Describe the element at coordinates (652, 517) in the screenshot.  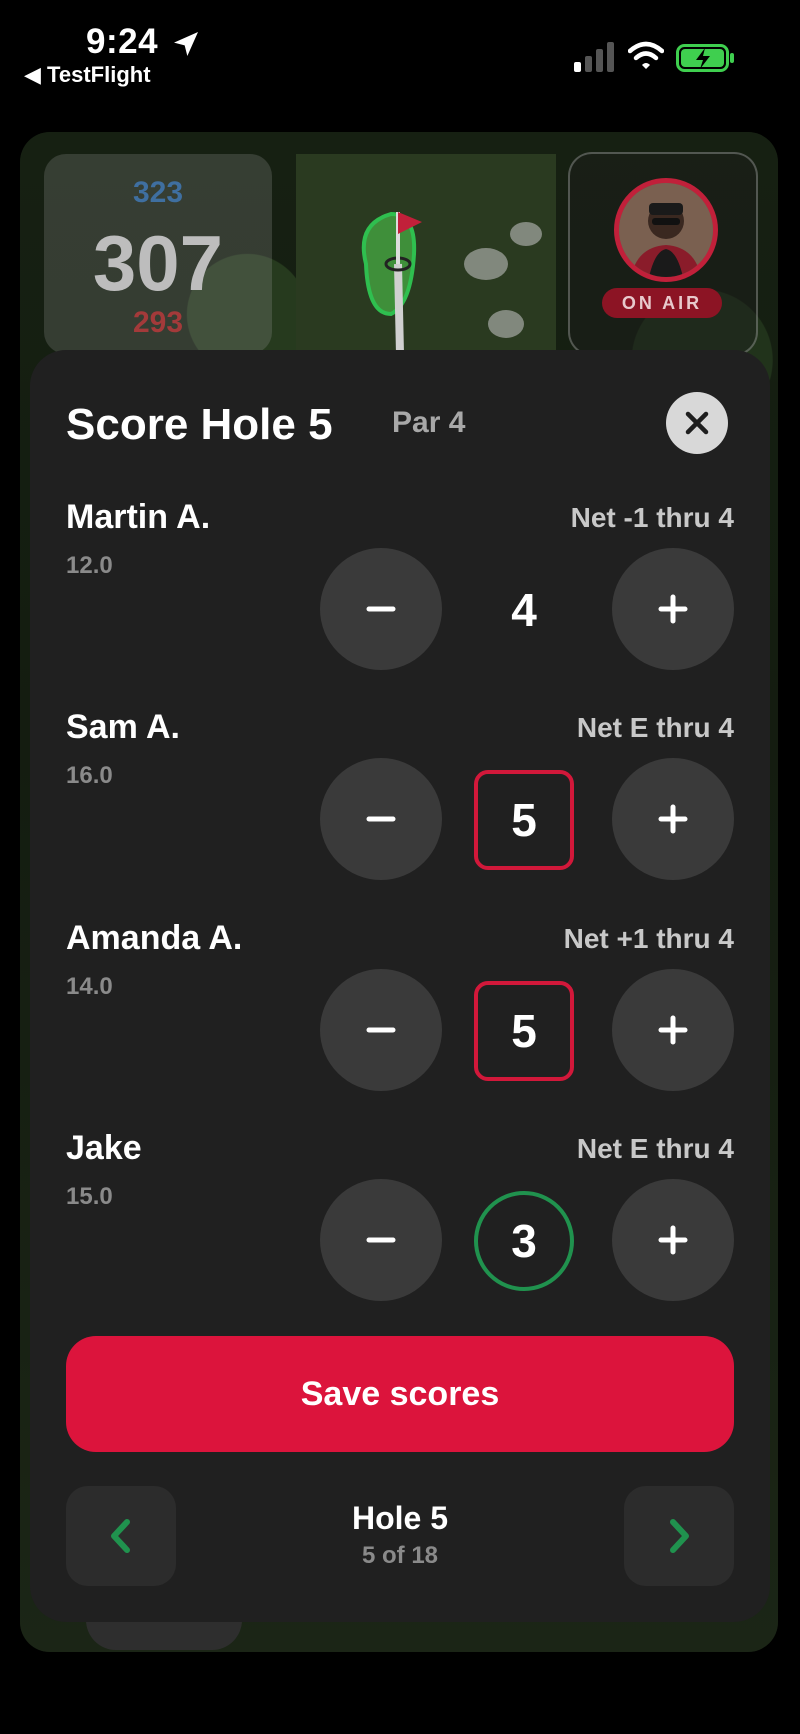
I see `player-net-status: Net -1 thru 4` at that location.